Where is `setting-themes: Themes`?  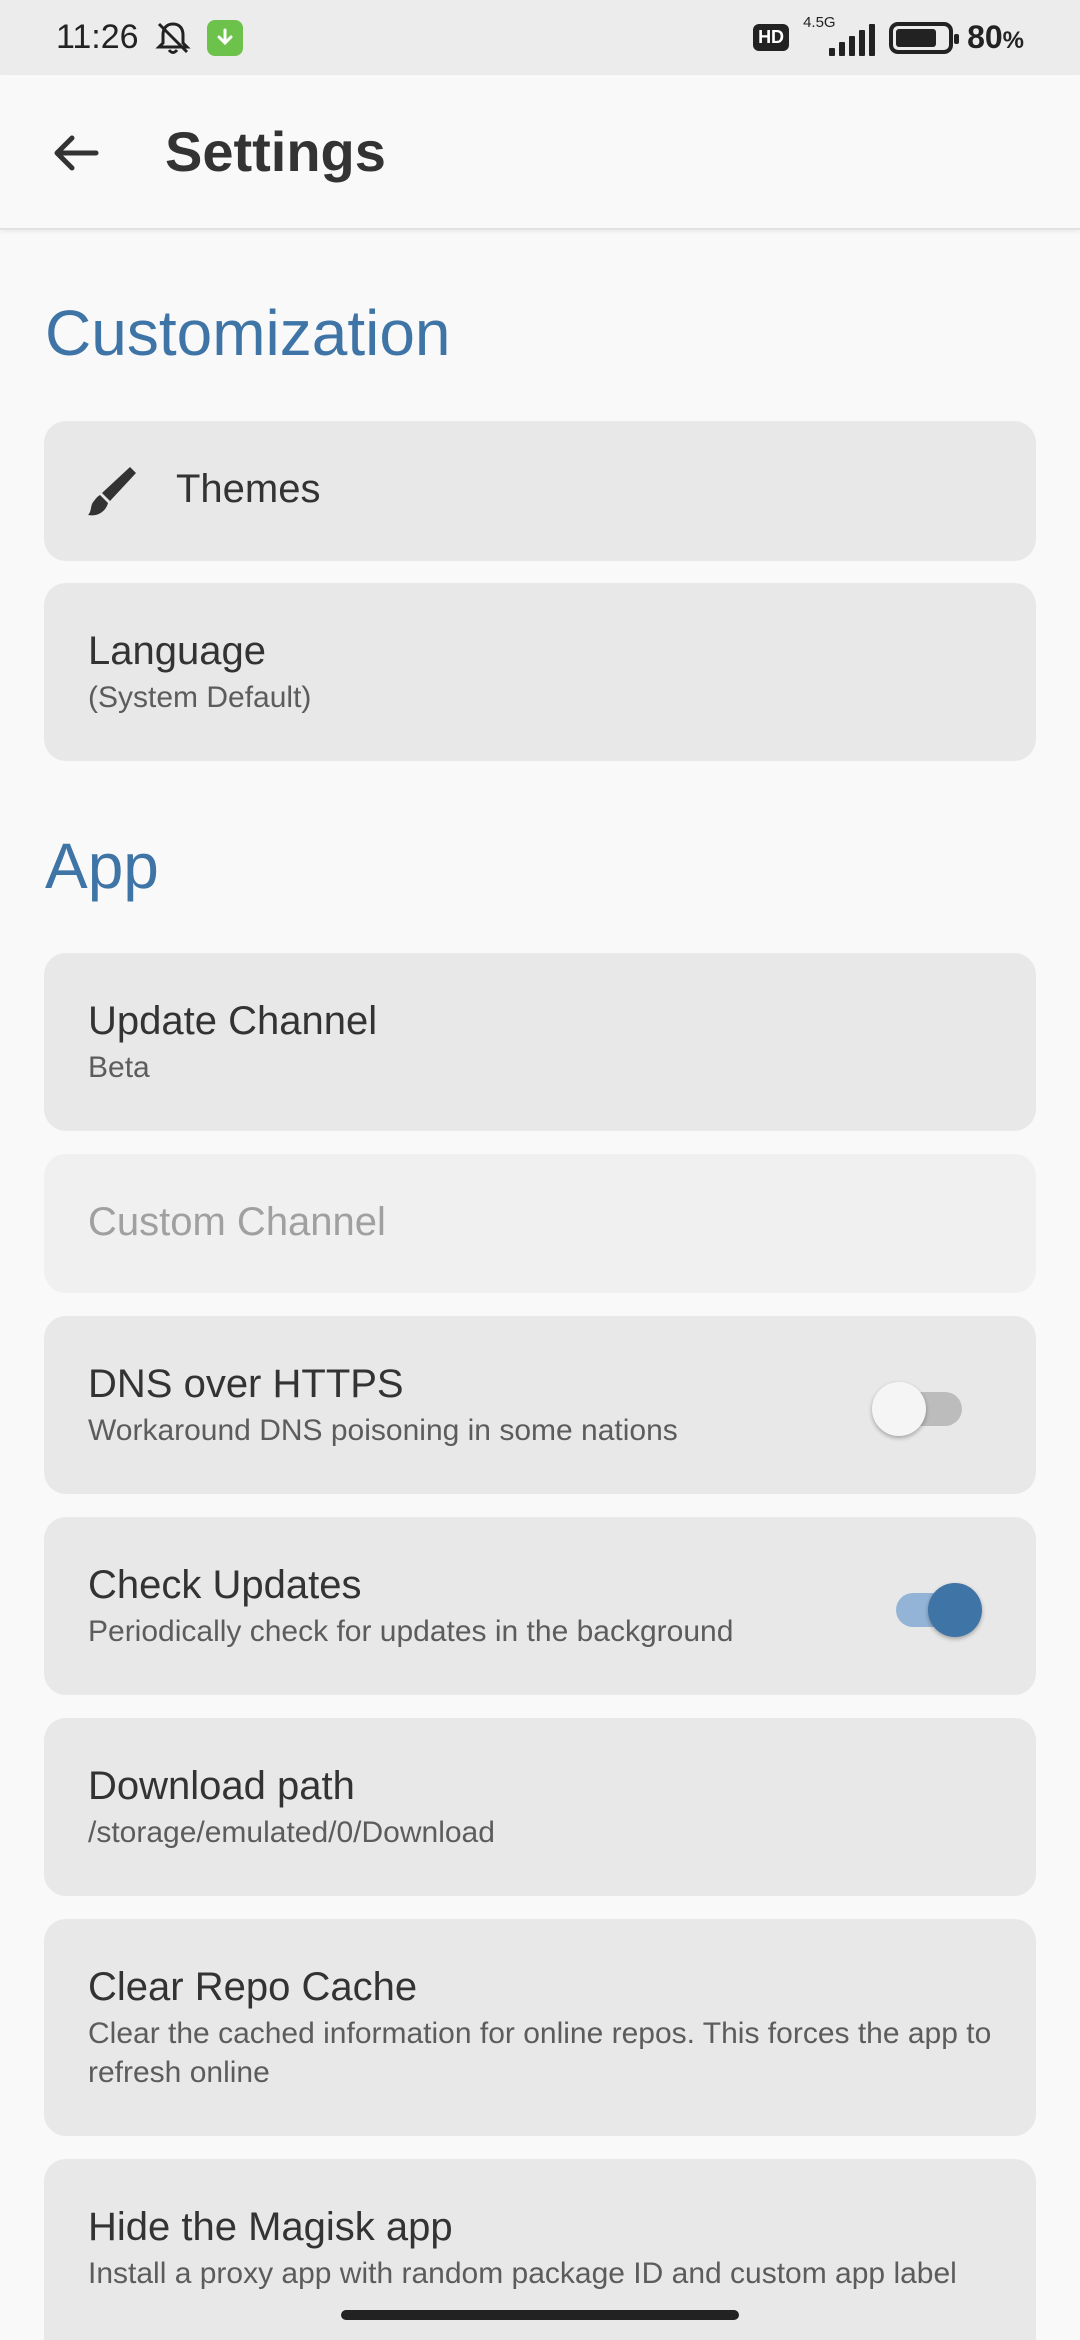
setting-themes: Themes is located at coordinates (540, 491).